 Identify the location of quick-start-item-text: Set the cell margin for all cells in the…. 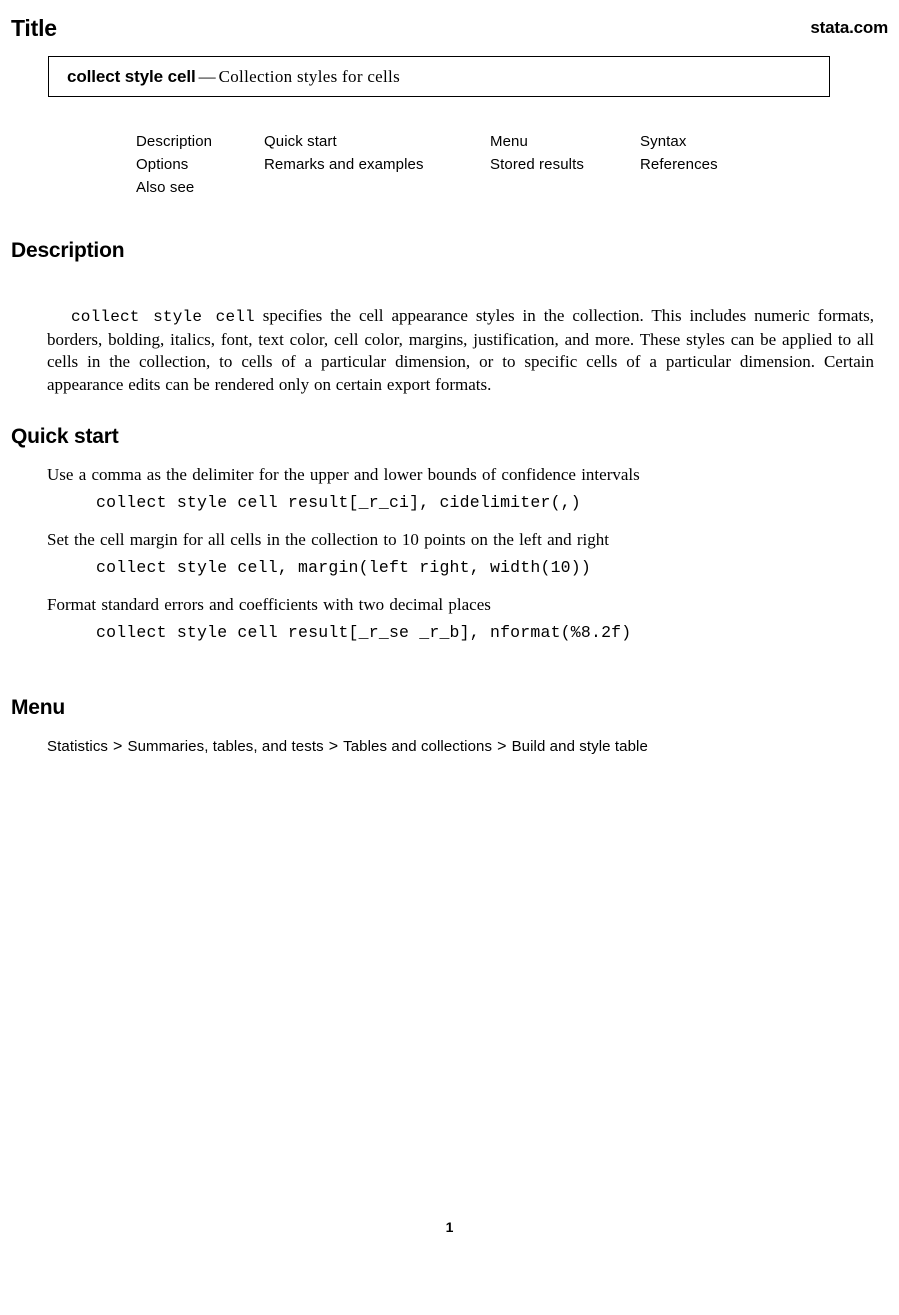
(328, 539).